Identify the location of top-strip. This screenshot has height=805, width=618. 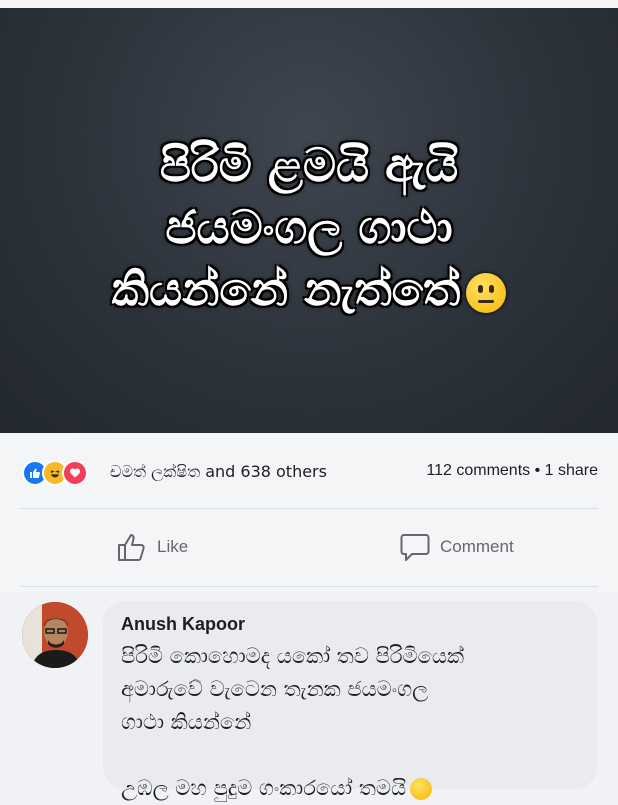
(309, 4).